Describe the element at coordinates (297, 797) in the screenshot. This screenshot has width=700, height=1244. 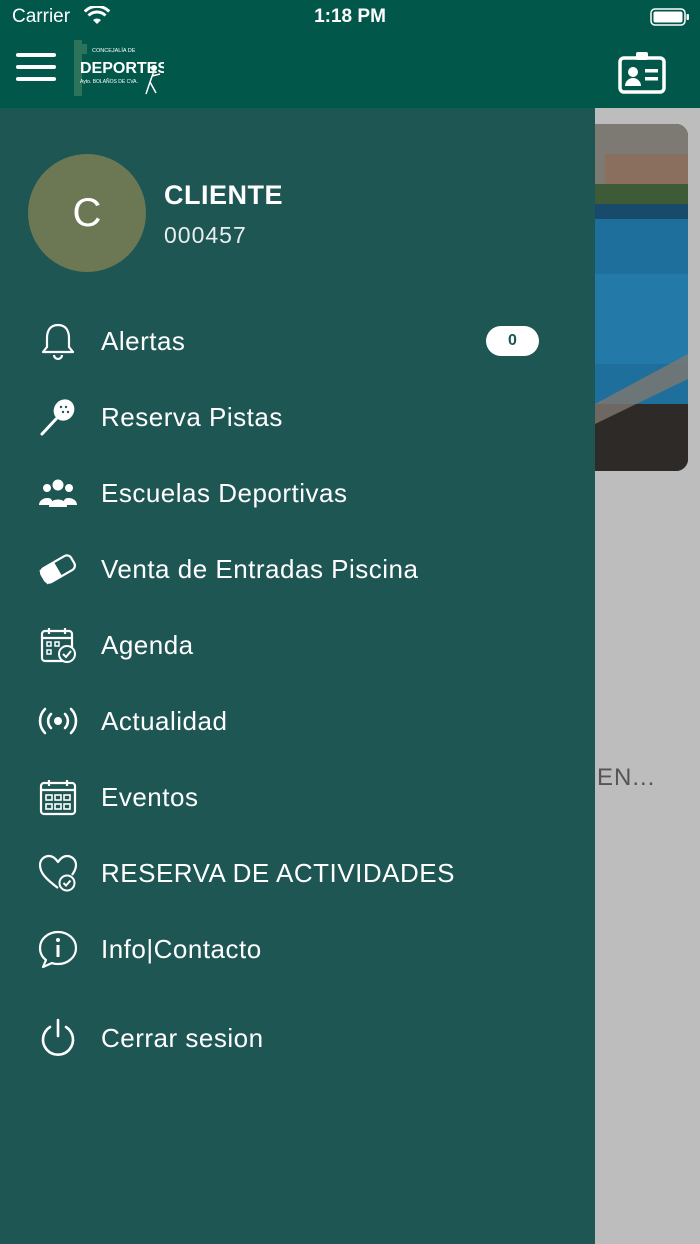
I see `menu-item-eventos: Eventos` at that location.